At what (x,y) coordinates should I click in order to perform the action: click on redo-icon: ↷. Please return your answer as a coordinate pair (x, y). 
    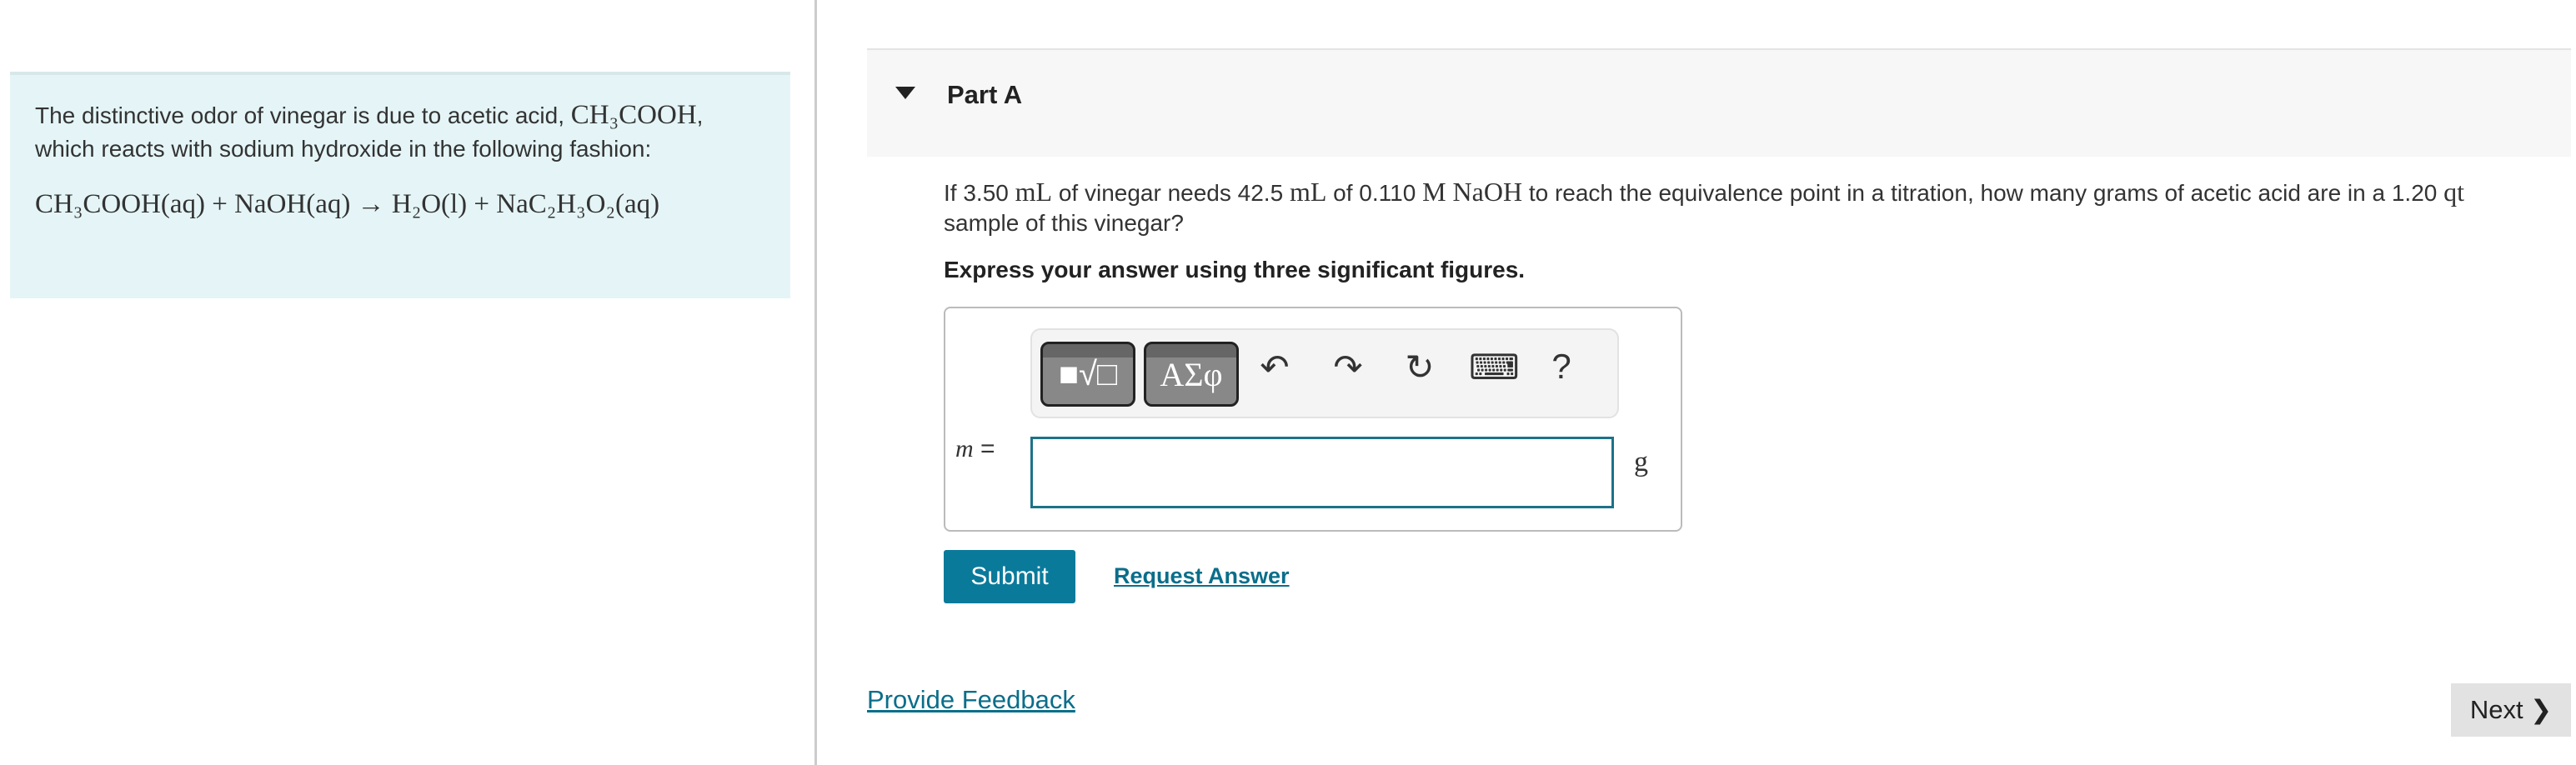
    Looking at the image, I should click on (1348, 367).